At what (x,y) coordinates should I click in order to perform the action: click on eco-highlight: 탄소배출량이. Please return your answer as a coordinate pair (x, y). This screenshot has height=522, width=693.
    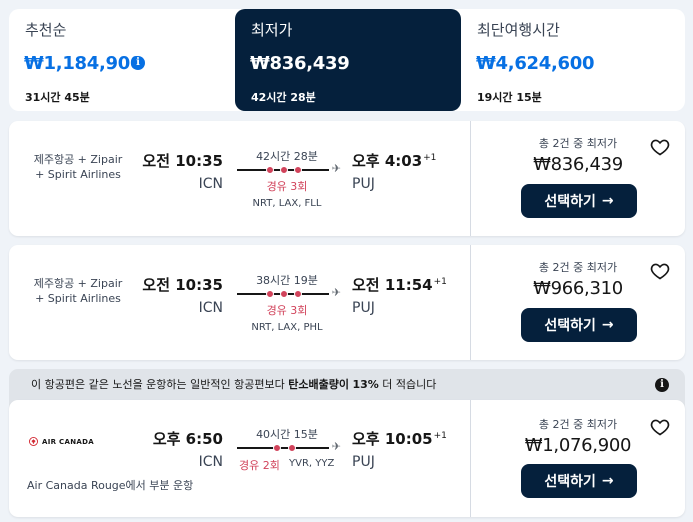
    Looking at the image, I should click on (318, 384).